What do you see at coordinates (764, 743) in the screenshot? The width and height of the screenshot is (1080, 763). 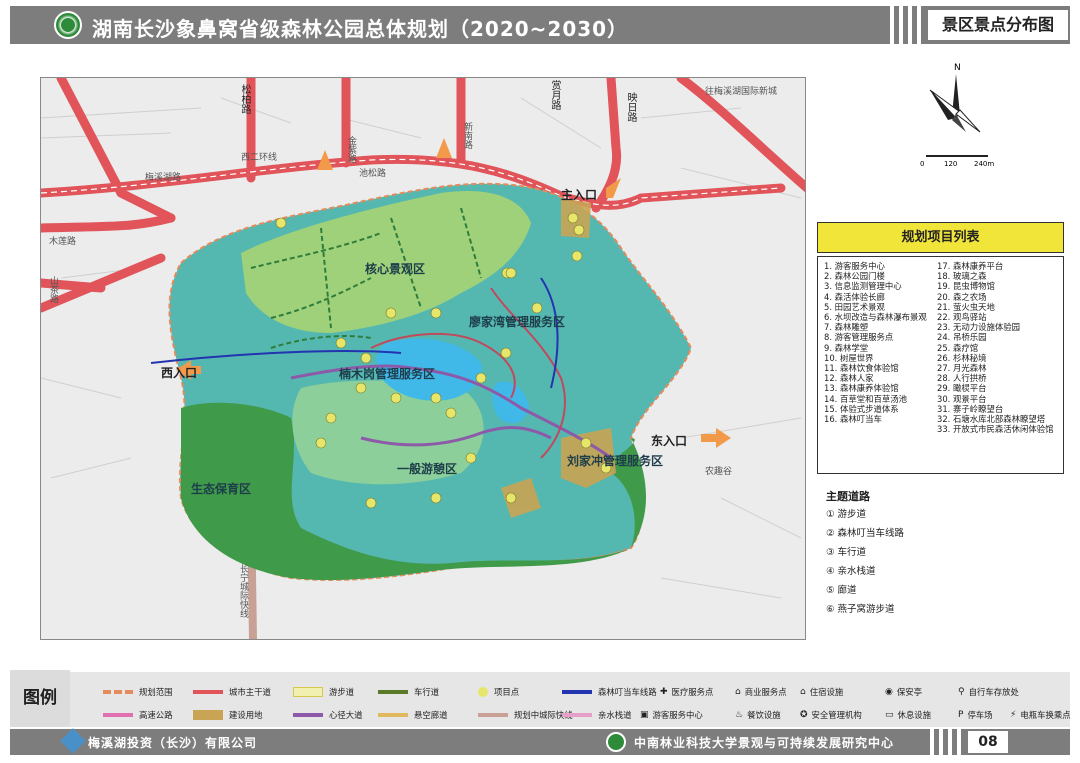 I see `institute-name: 中南林业科技大学景观与可持续发展研究中心` at bounding box center [764, 743].